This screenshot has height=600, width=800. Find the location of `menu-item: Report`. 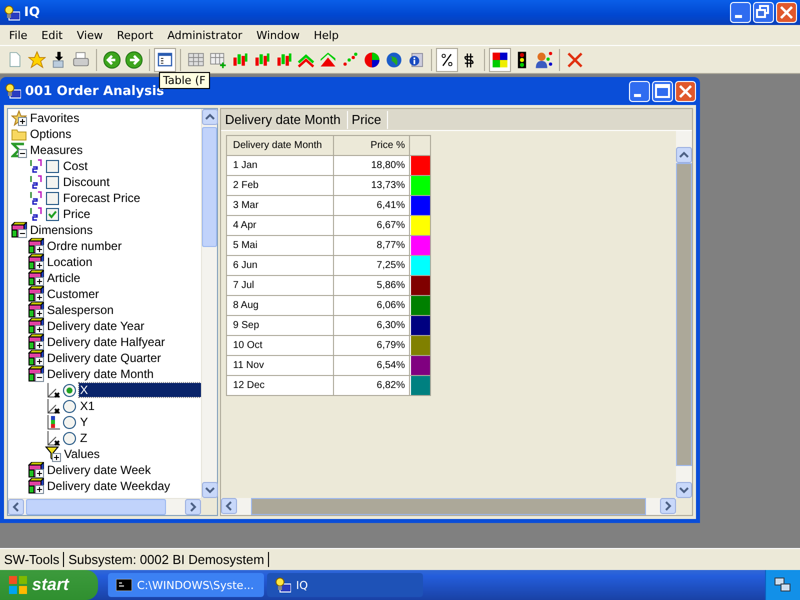

menu-item: Report is located at coordinates (135, 35).